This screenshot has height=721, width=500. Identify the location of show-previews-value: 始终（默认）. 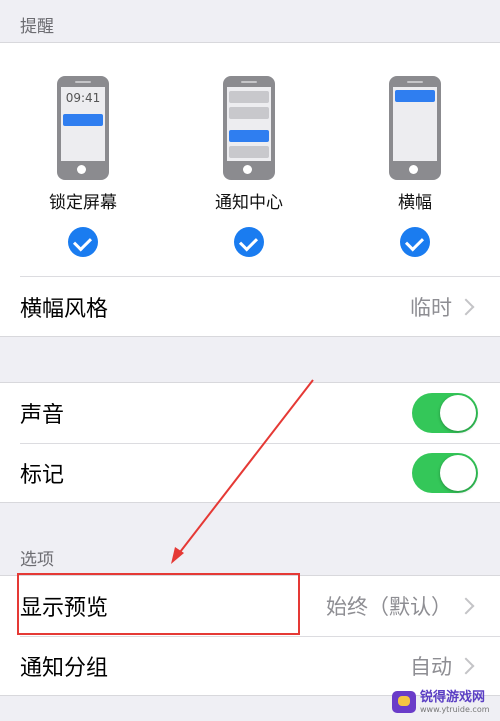
(389, 607).